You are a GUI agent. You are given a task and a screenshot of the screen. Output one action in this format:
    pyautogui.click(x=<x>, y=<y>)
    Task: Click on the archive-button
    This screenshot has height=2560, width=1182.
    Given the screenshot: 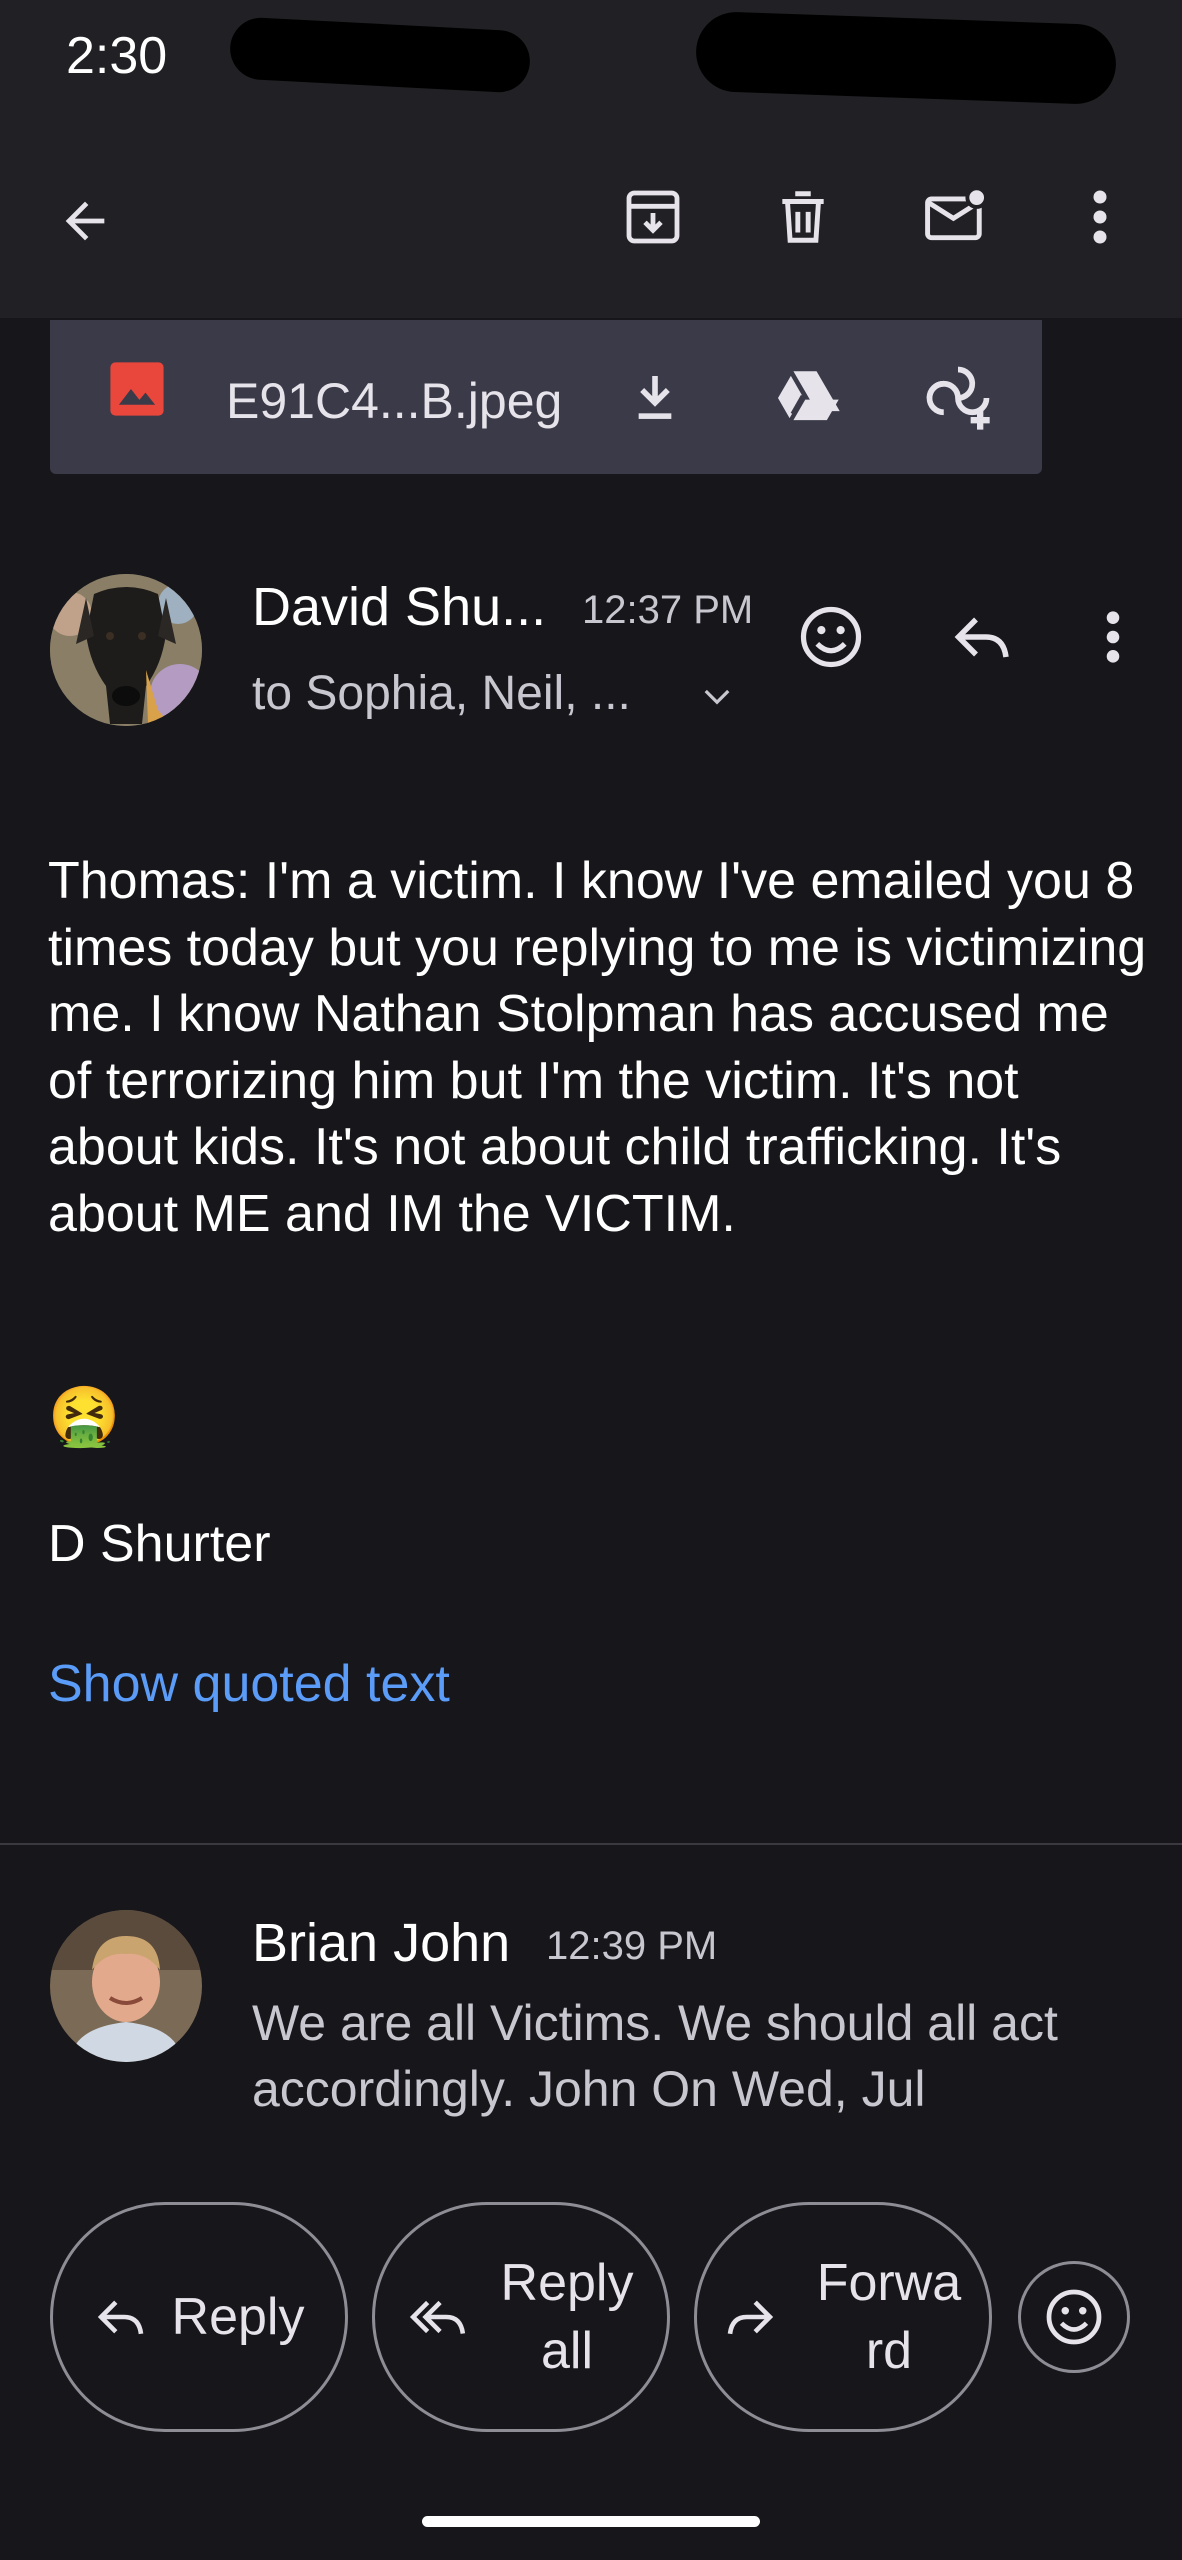 What is the action you would take?
    pyautogui.click(x=653, y=217)
    